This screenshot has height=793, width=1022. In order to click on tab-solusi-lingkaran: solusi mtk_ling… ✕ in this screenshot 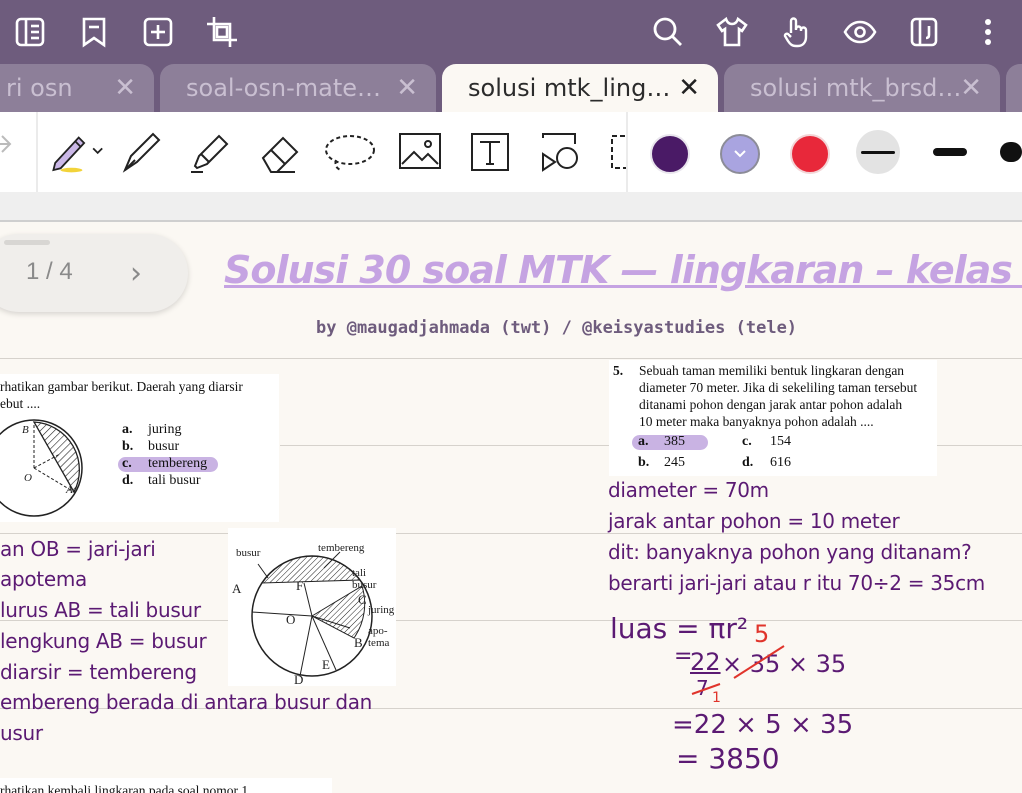, I will do `click(580, 88)`.